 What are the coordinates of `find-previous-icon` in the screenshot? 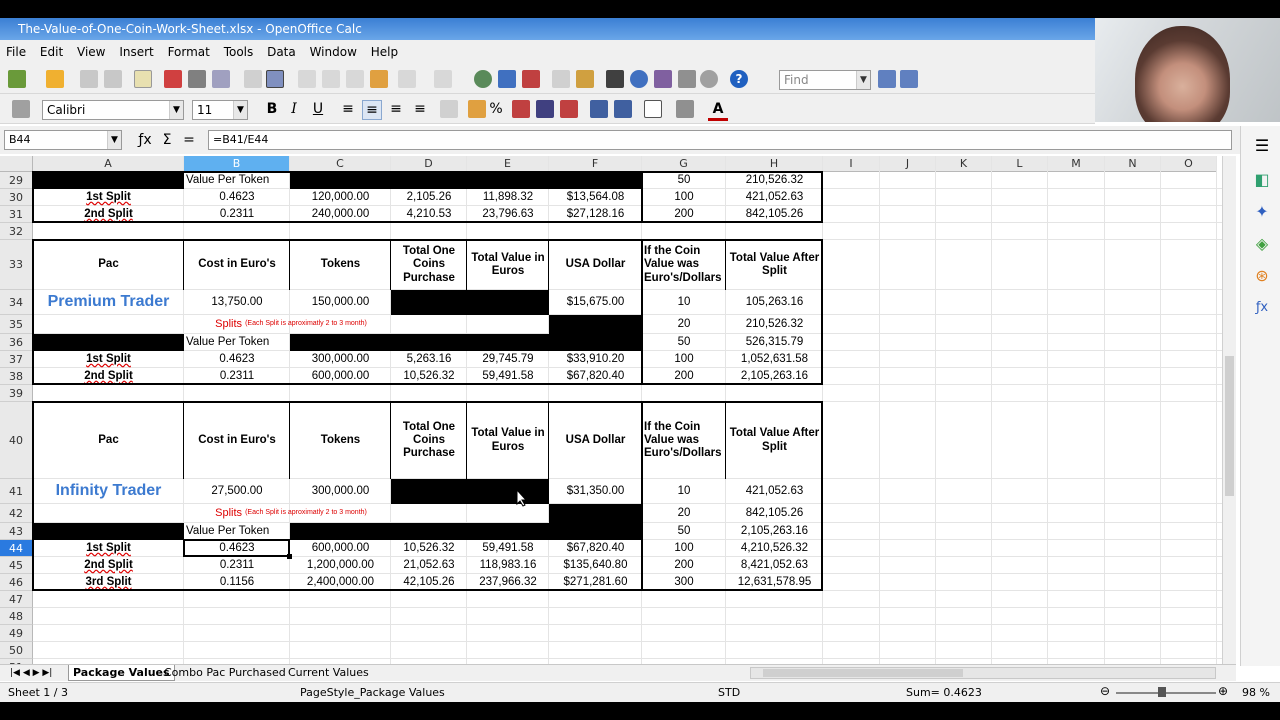 It's located at (909, 79).